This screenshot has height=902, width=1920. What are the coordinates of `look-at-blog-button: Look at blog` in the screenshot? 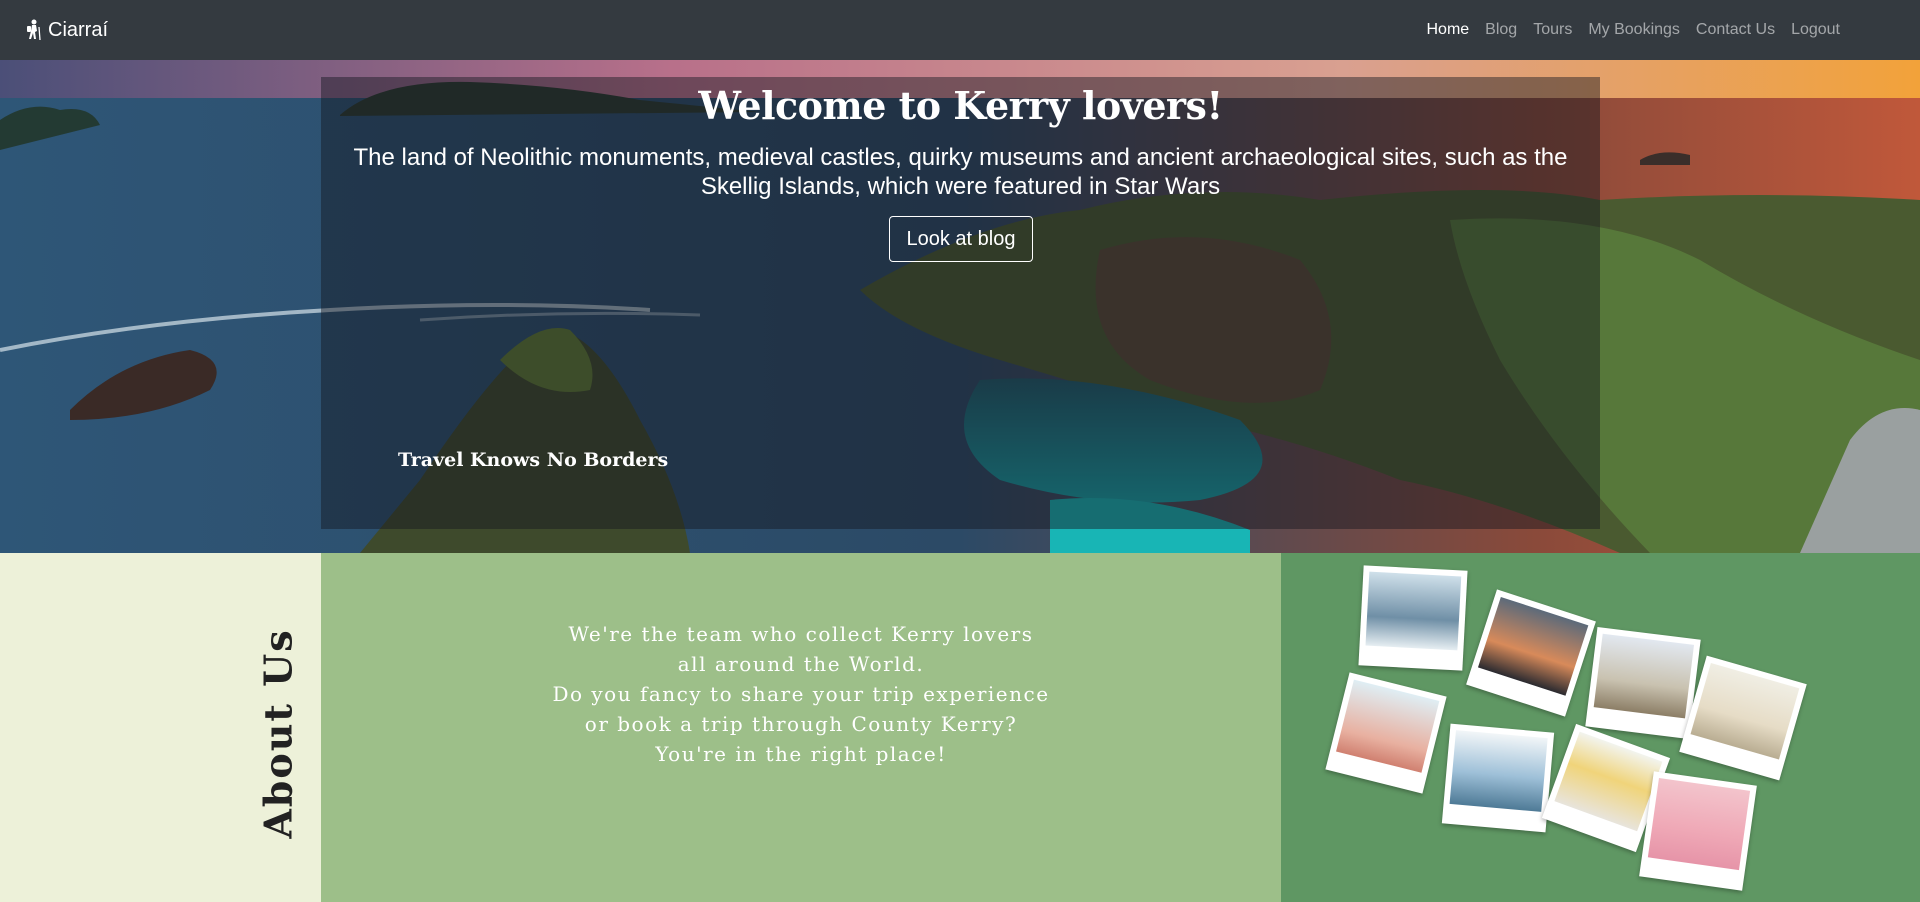 It's located at (961, 239).